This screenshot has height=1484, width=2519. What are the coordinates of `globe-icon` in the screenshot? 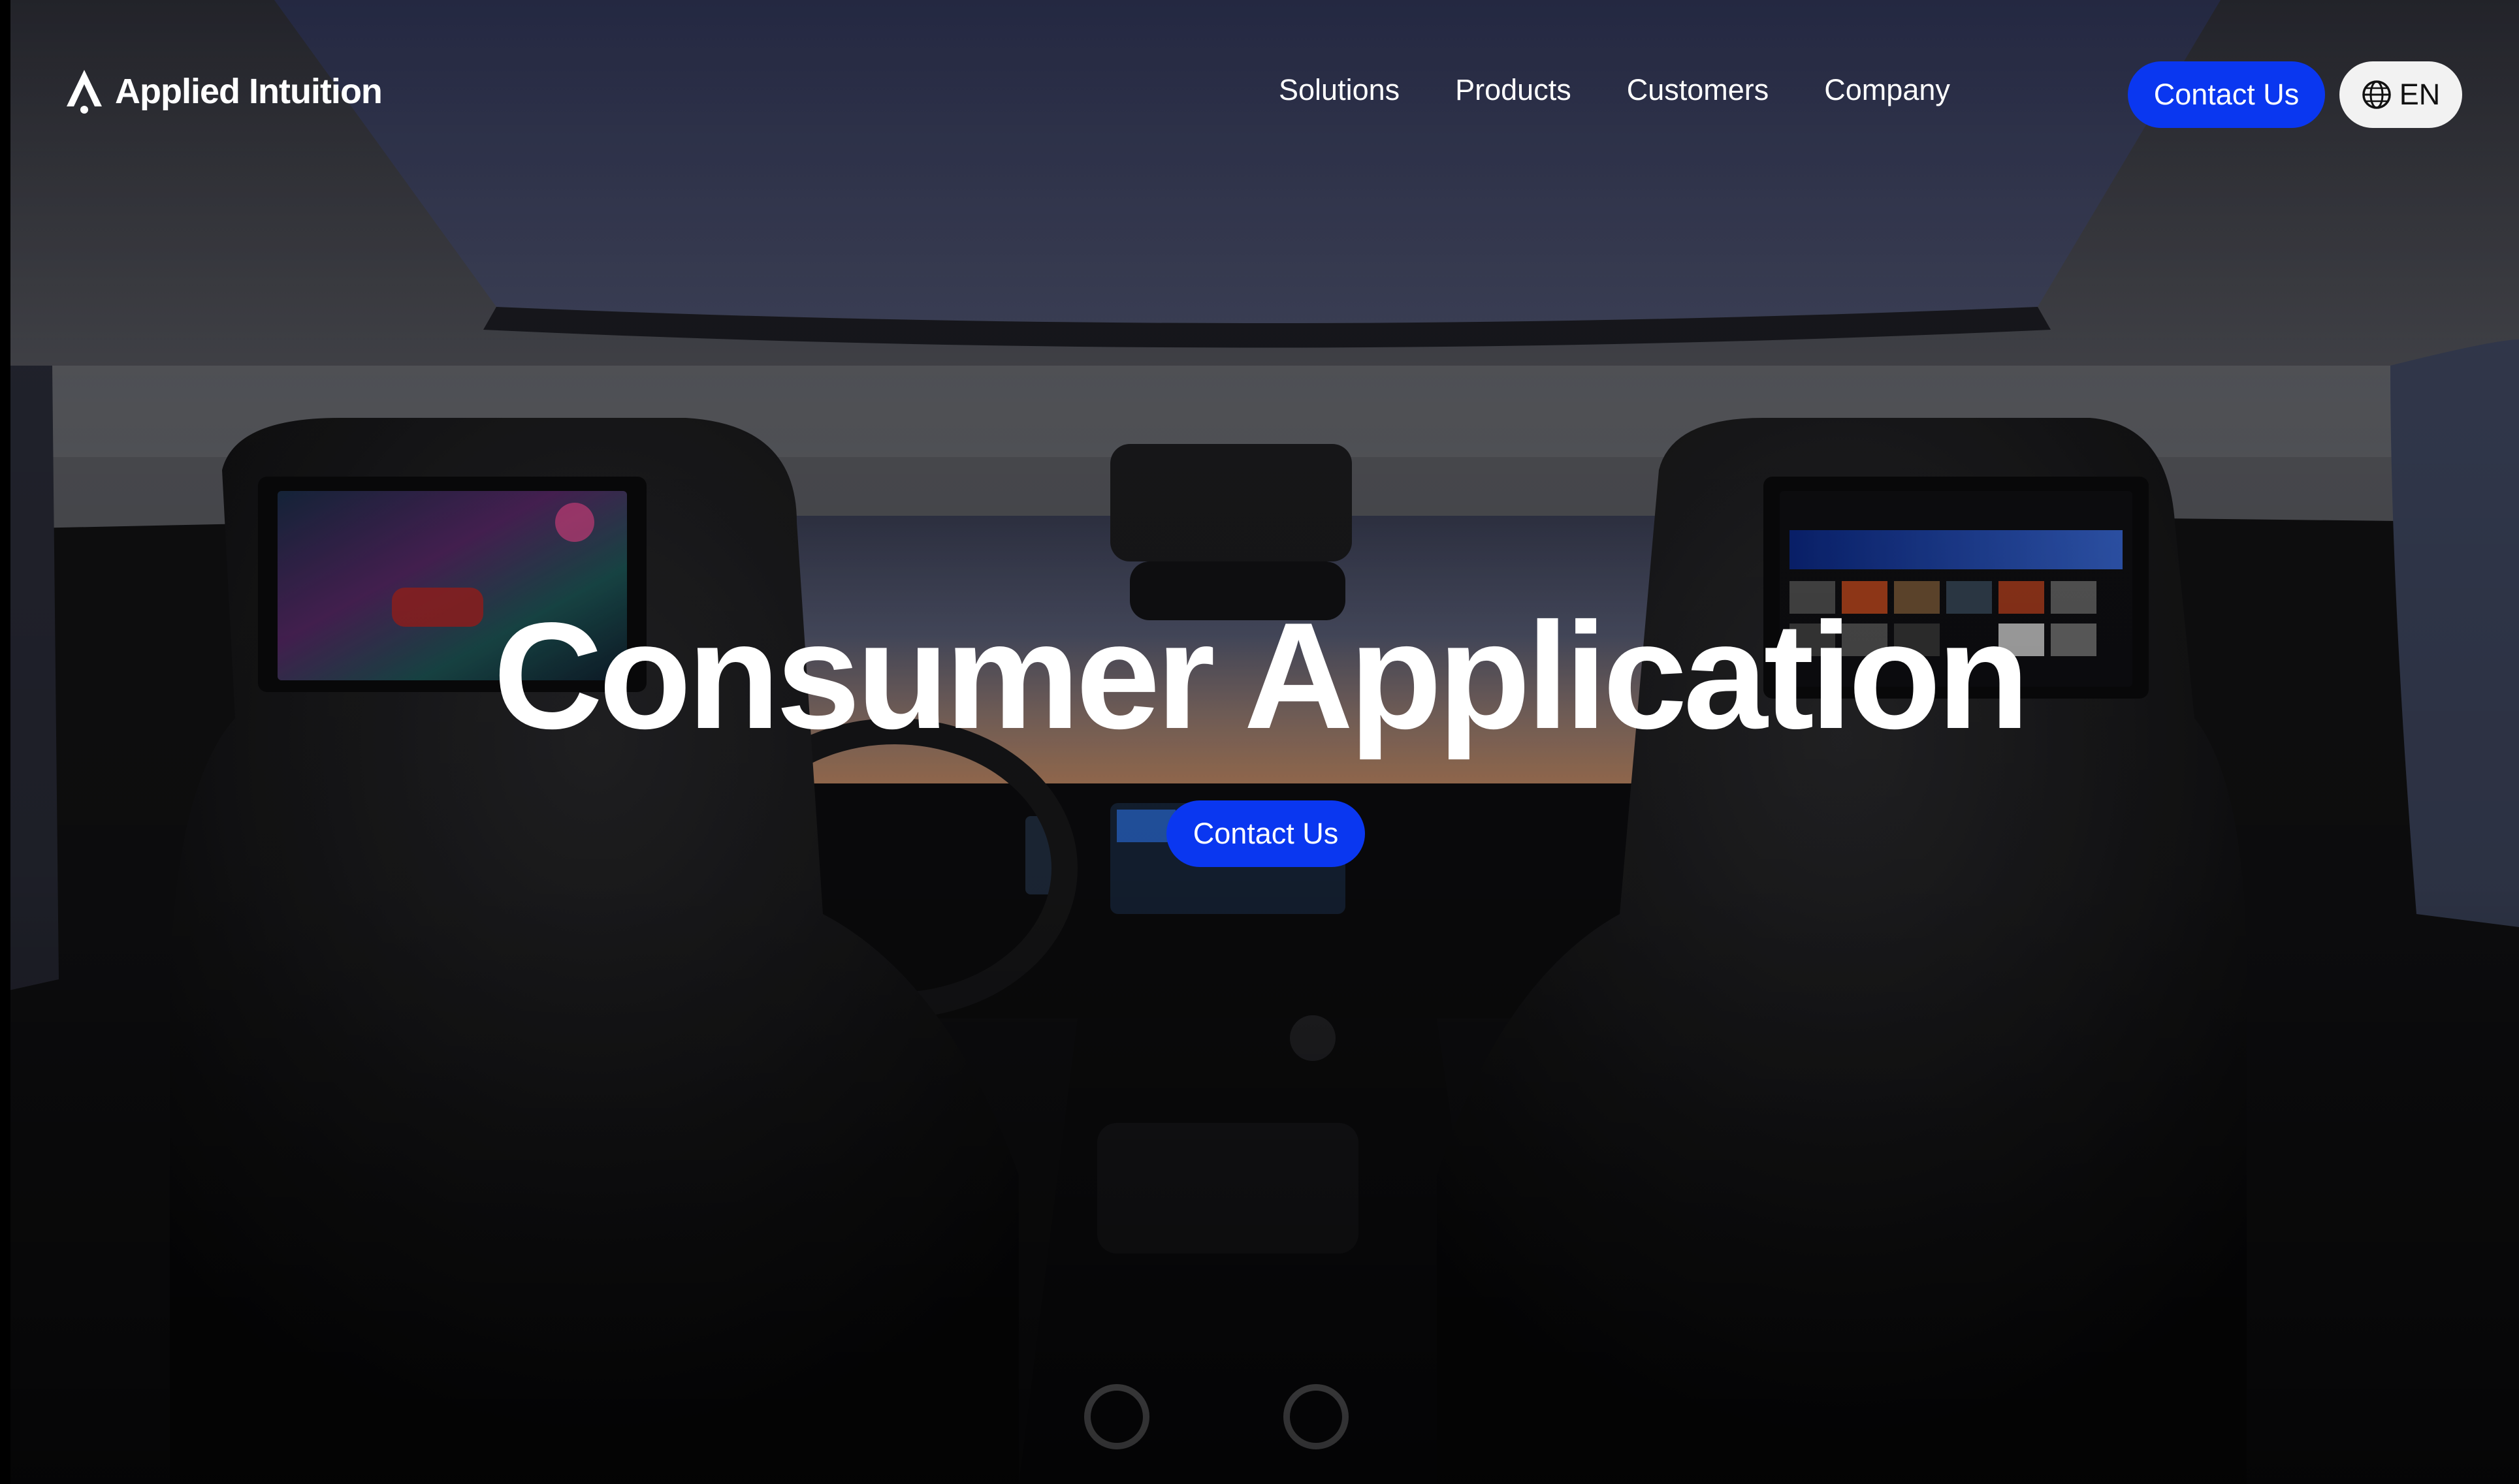 It's located at (2376, 94).